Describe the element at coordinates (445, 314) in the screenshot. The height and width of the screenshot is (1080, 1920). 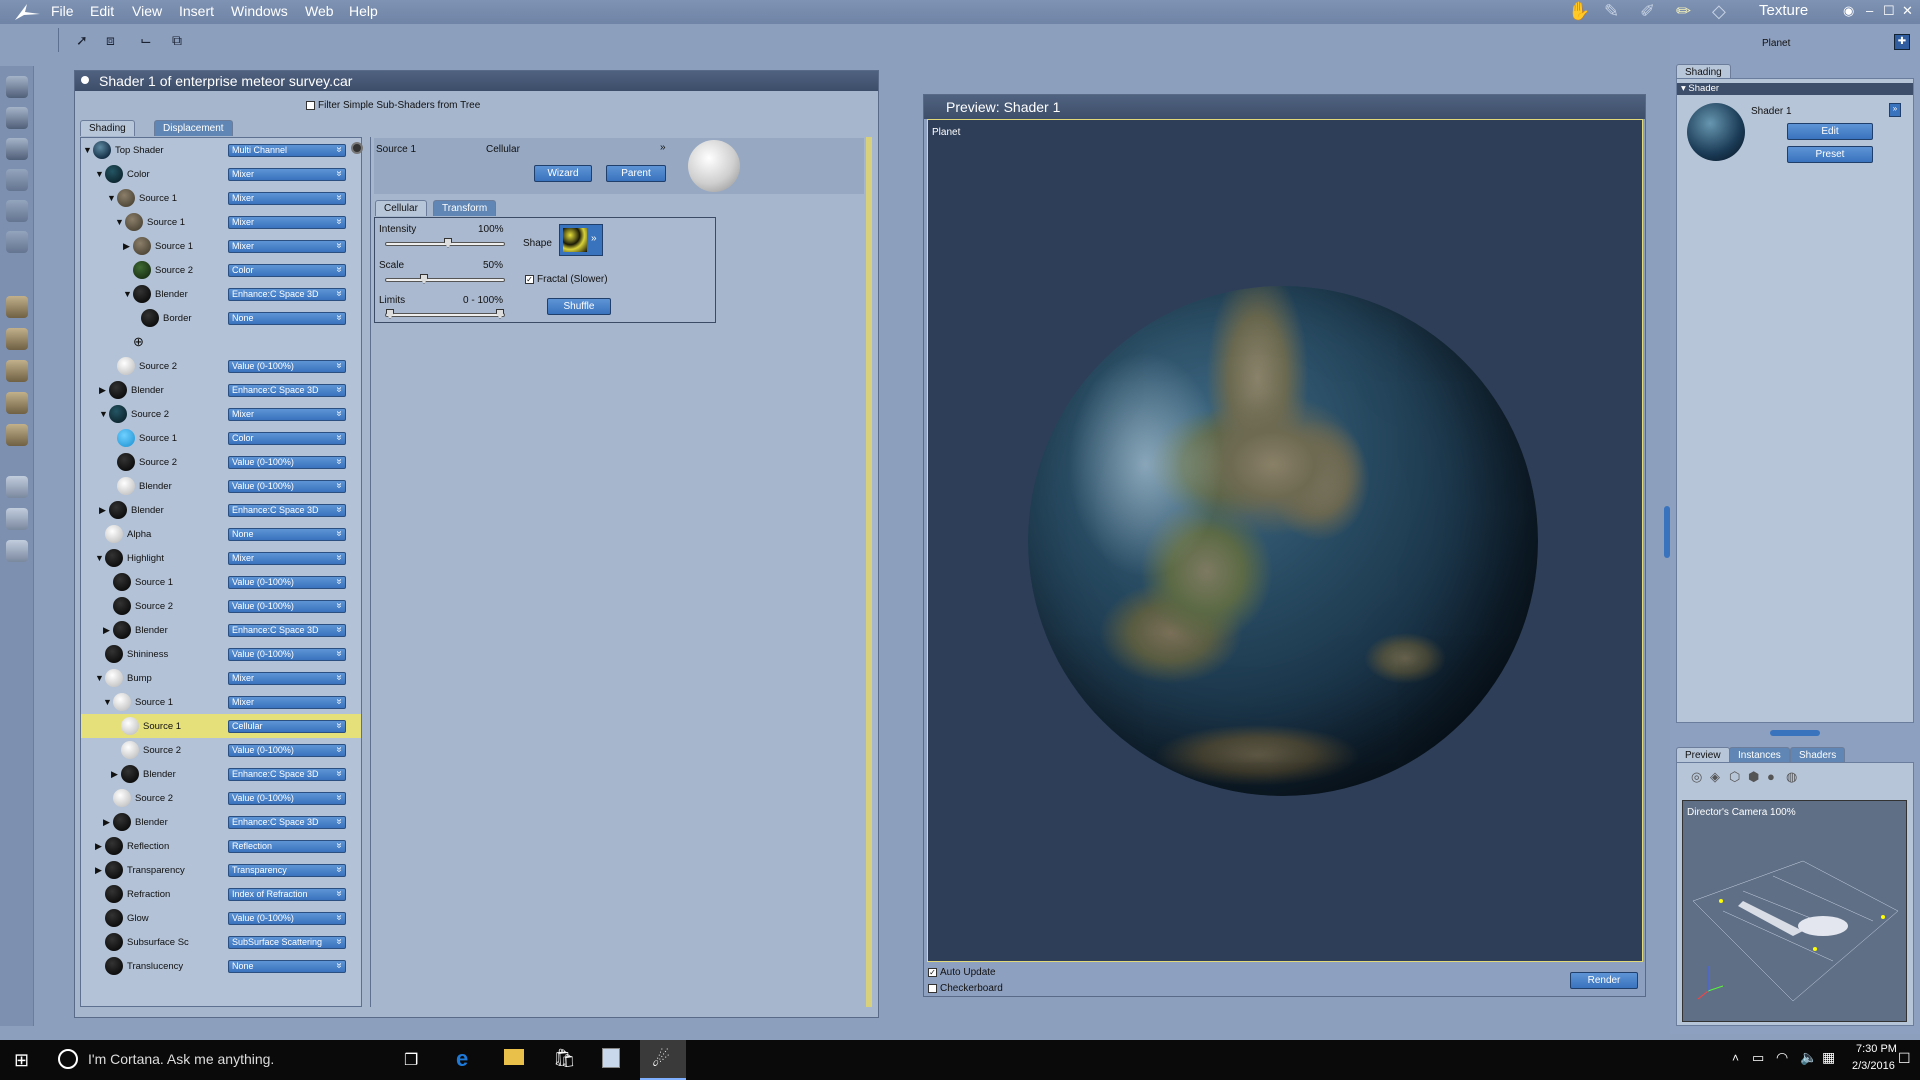
I see `limits-slider` at that location.